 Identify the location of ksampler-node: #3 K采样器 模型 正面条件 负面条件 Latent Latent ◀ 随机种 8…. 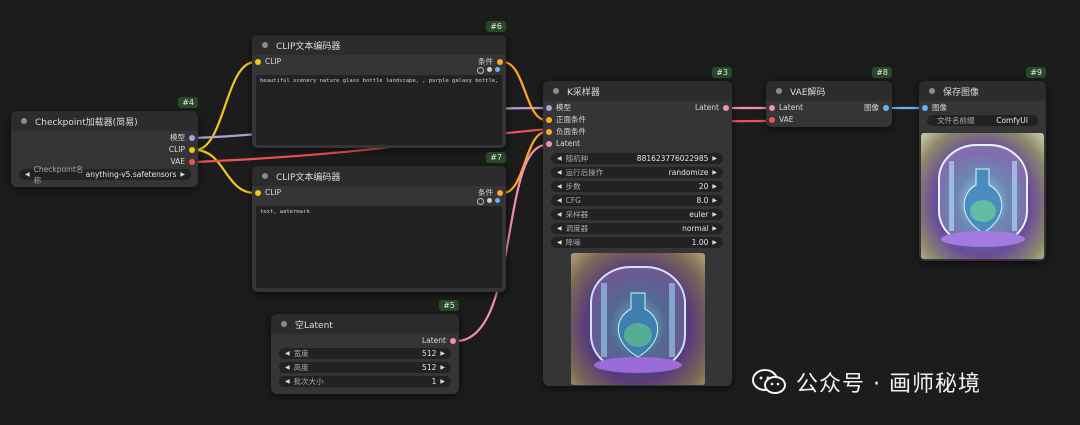
(637, 226).